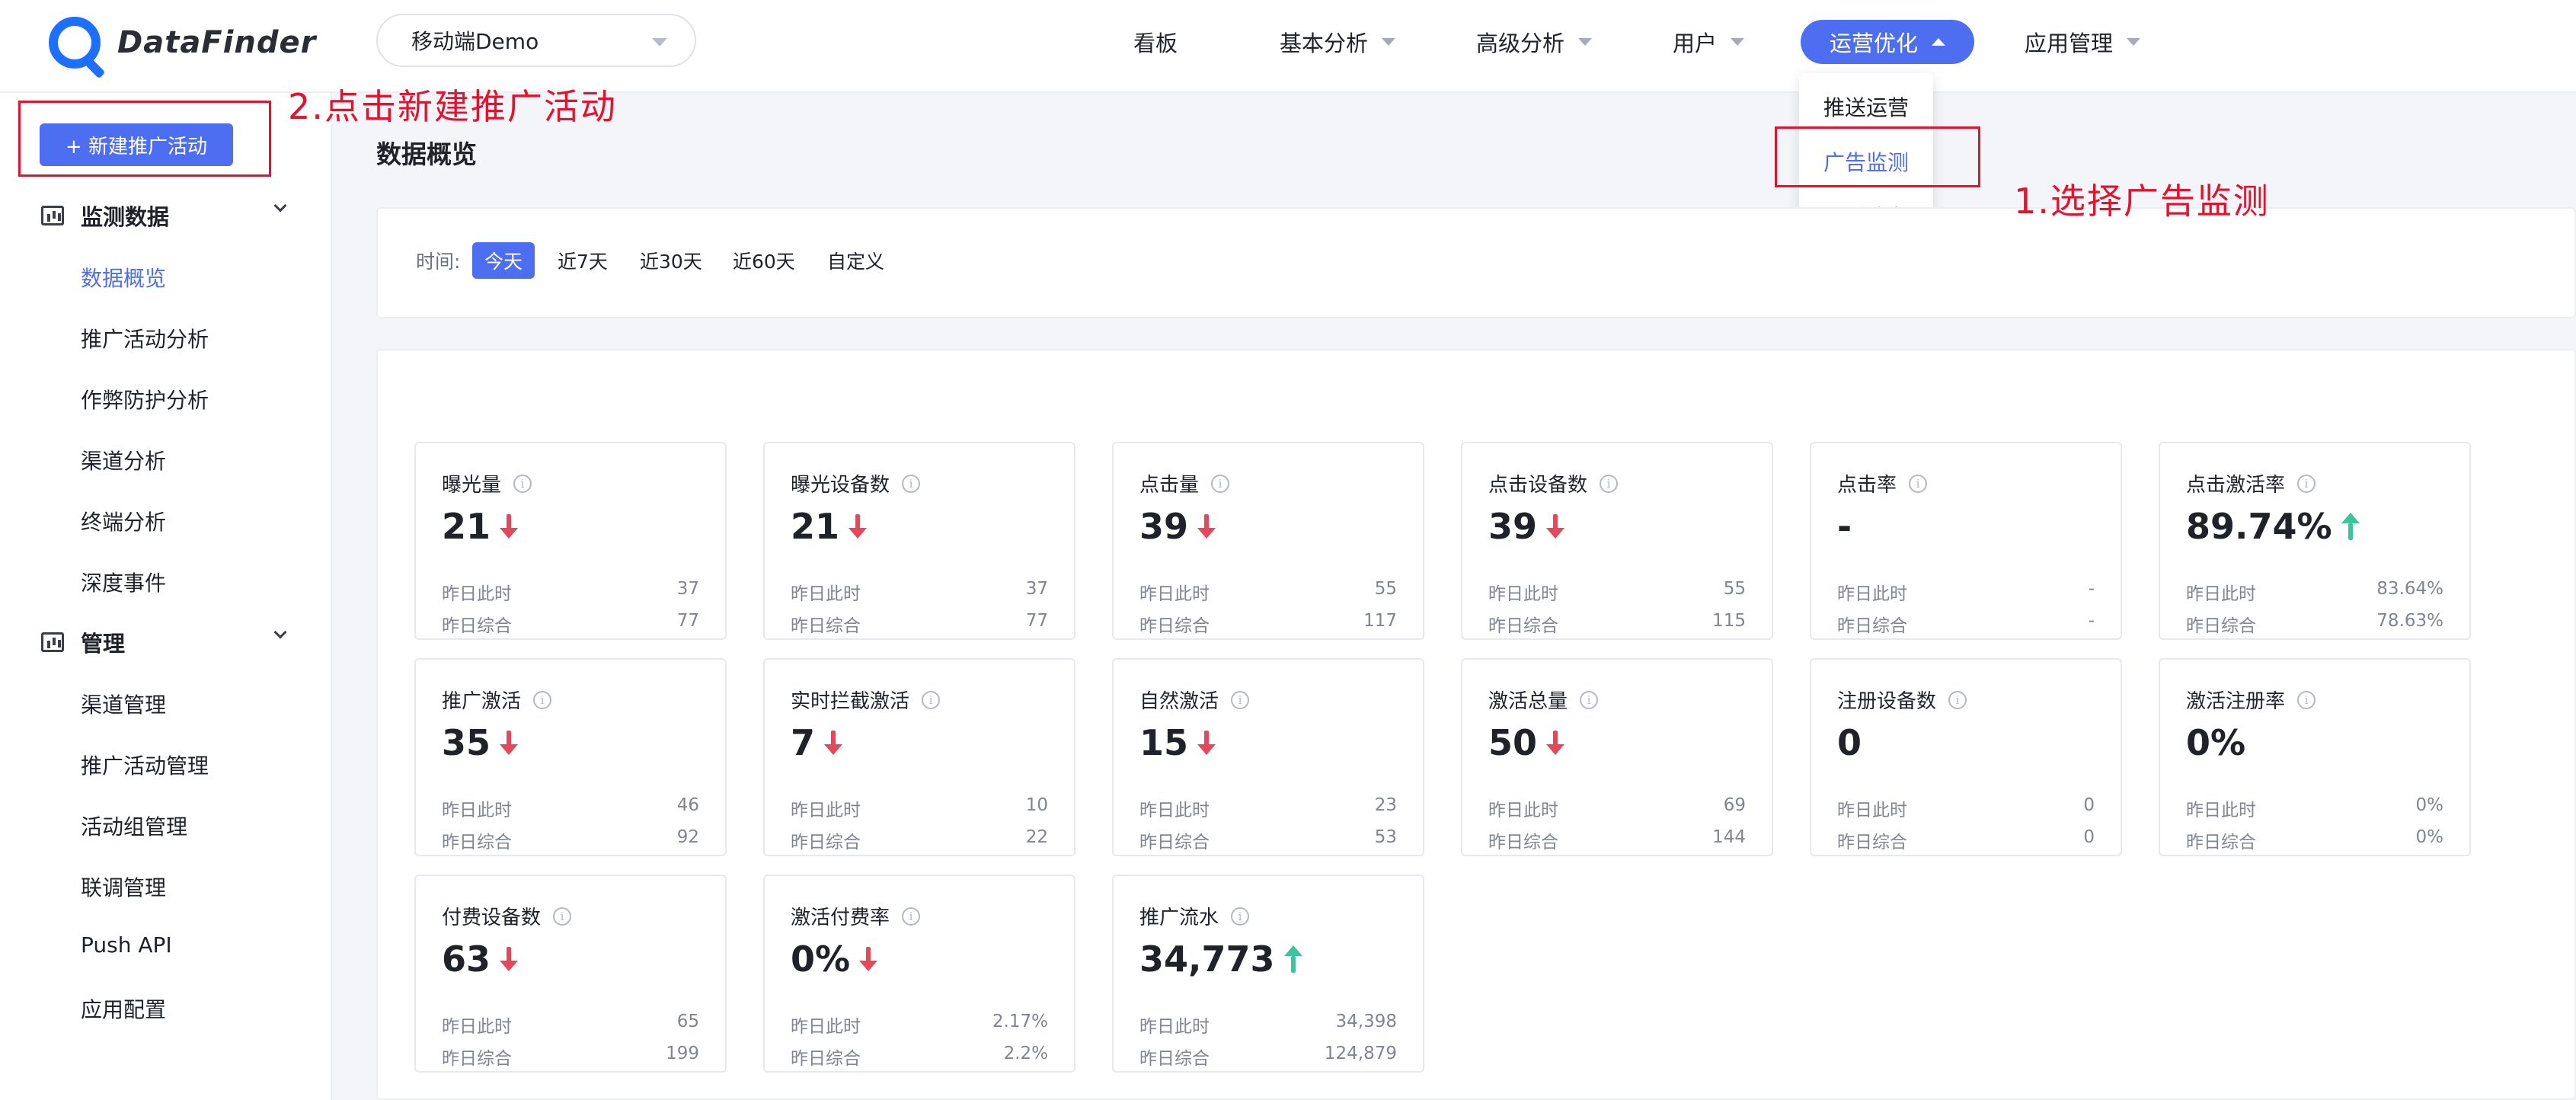 The height and width of the screenshot is (1100, 2576). Describe the element at coordinates (2251, 700) in the screenshot. I see `metric-title: 激活注册率 i` at that location.